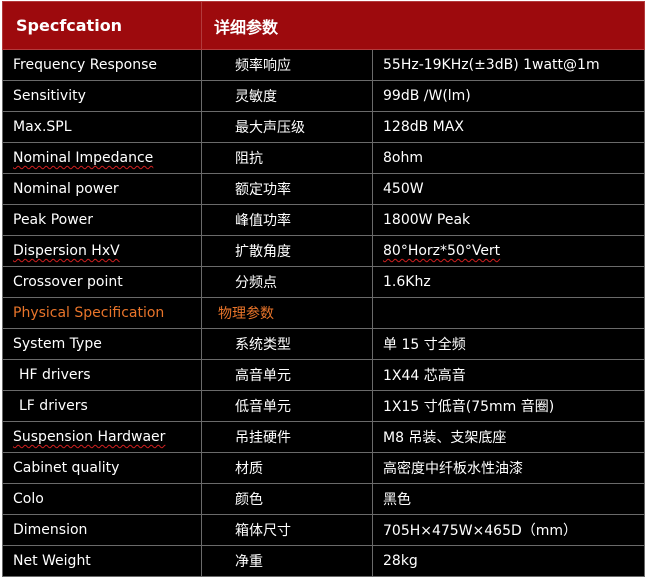  I want to click on table-row: Sensitivity 灵敏度 99dB /W(lm), so click(323, 96).